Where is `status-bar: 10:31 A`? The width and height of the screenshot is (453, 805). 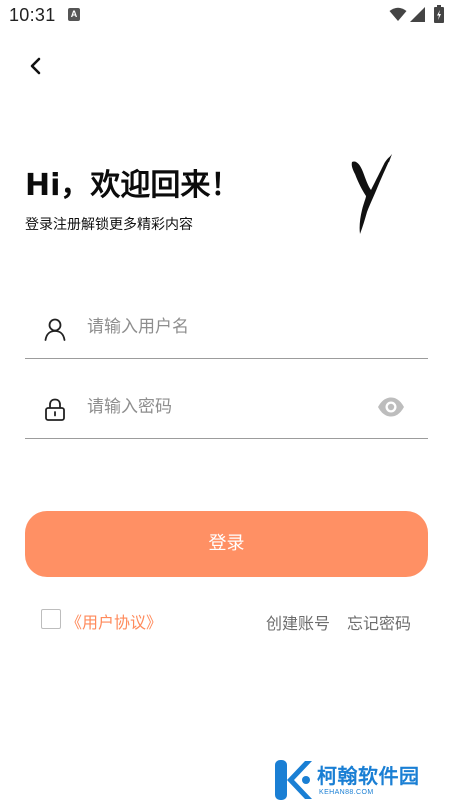 status-bar: 10:31 A is located at coordinates (226, 15).